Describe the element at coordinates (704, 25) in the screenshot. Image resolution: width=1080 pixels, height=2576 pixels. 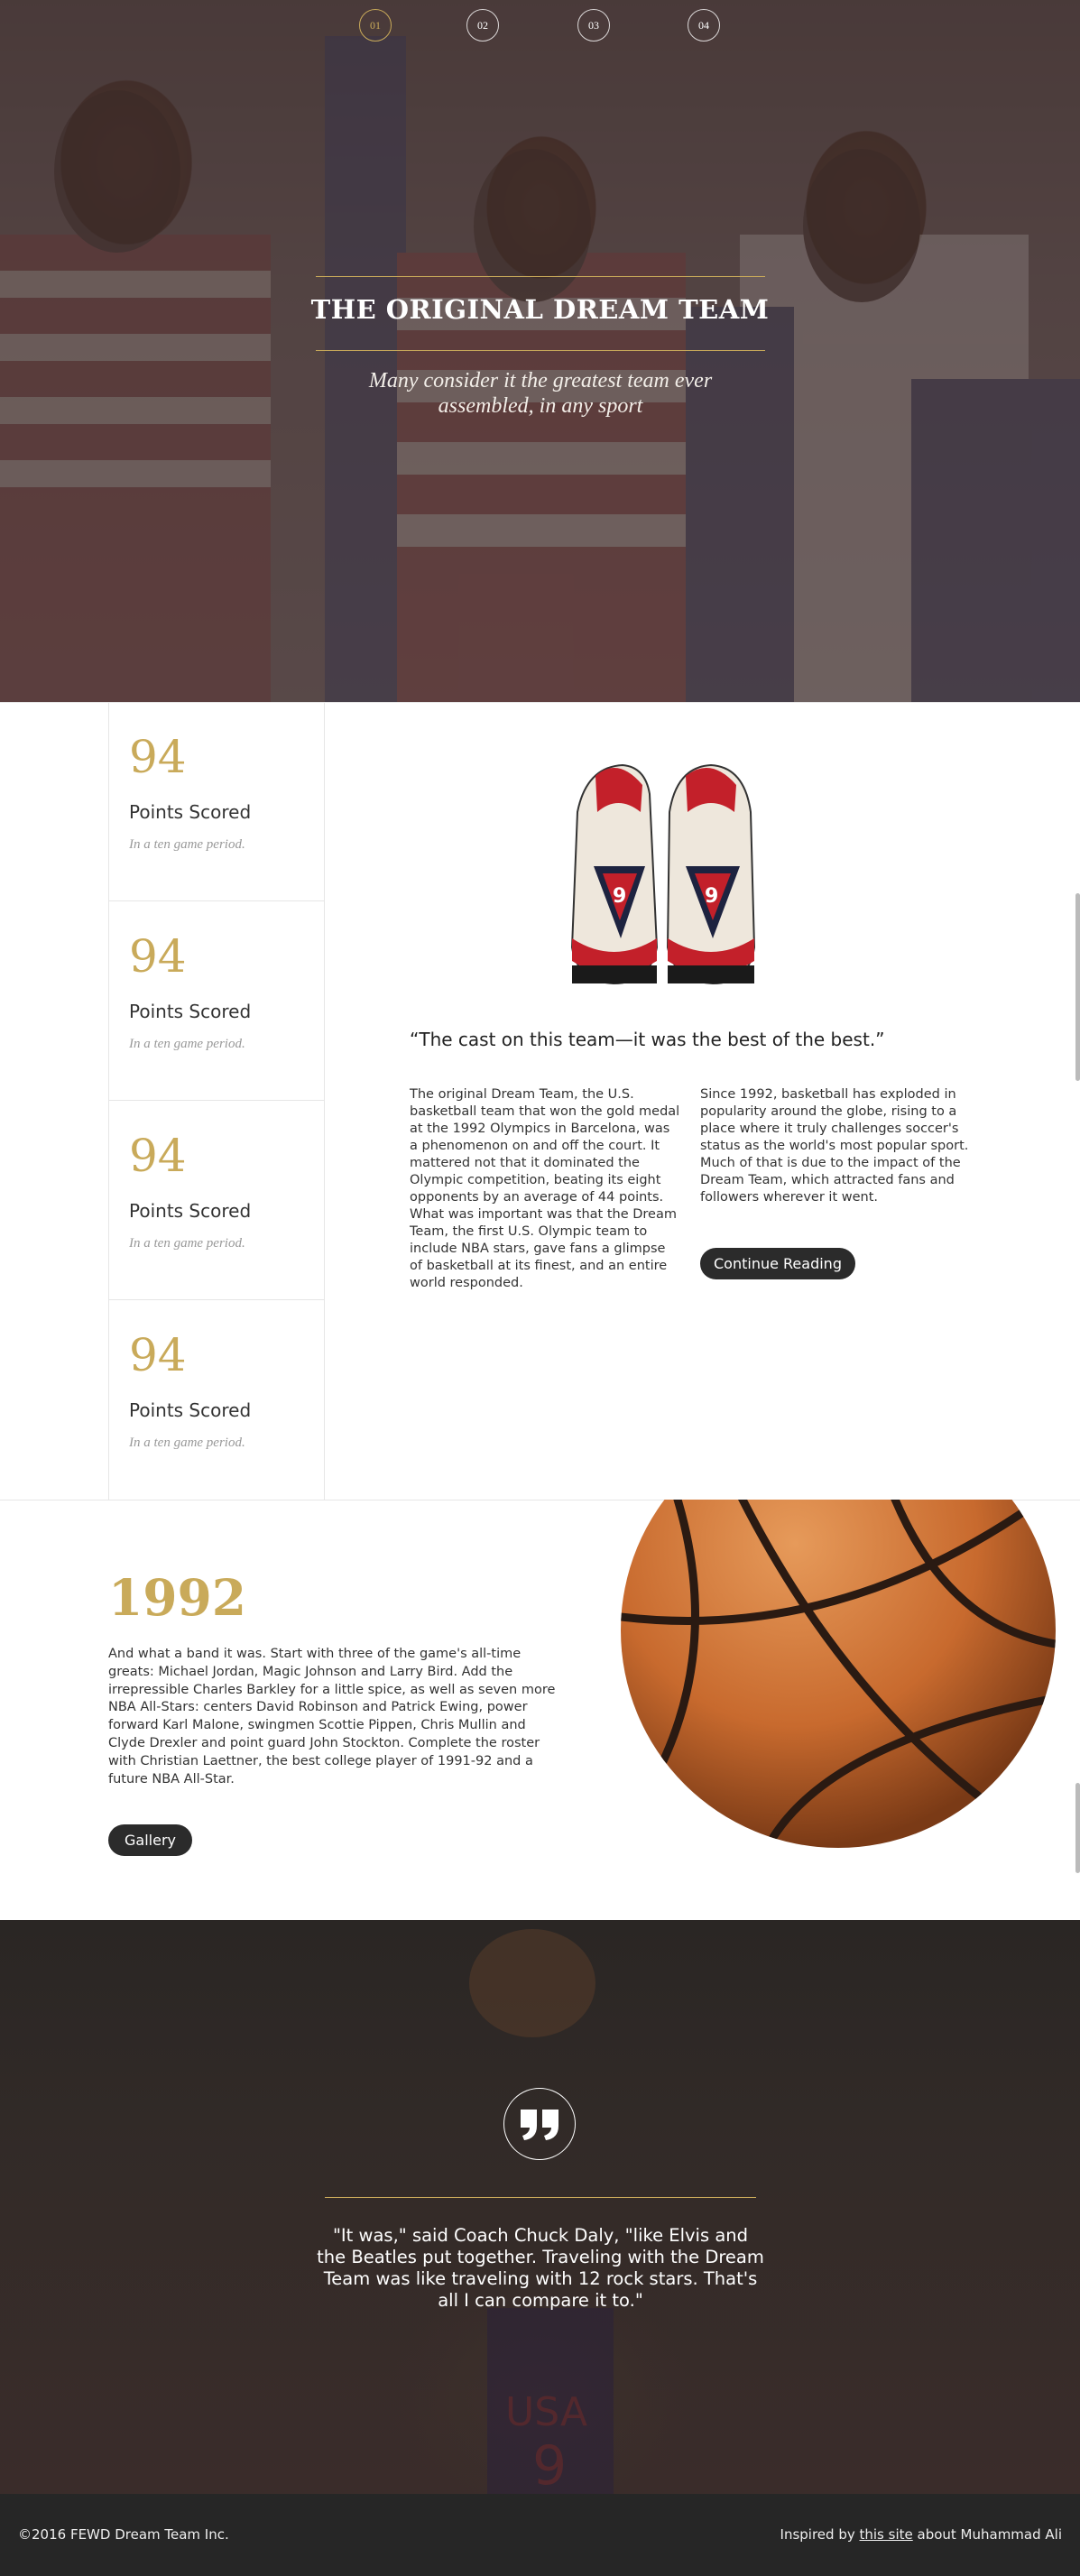
I see `nav-dot-4: 04` at that location.